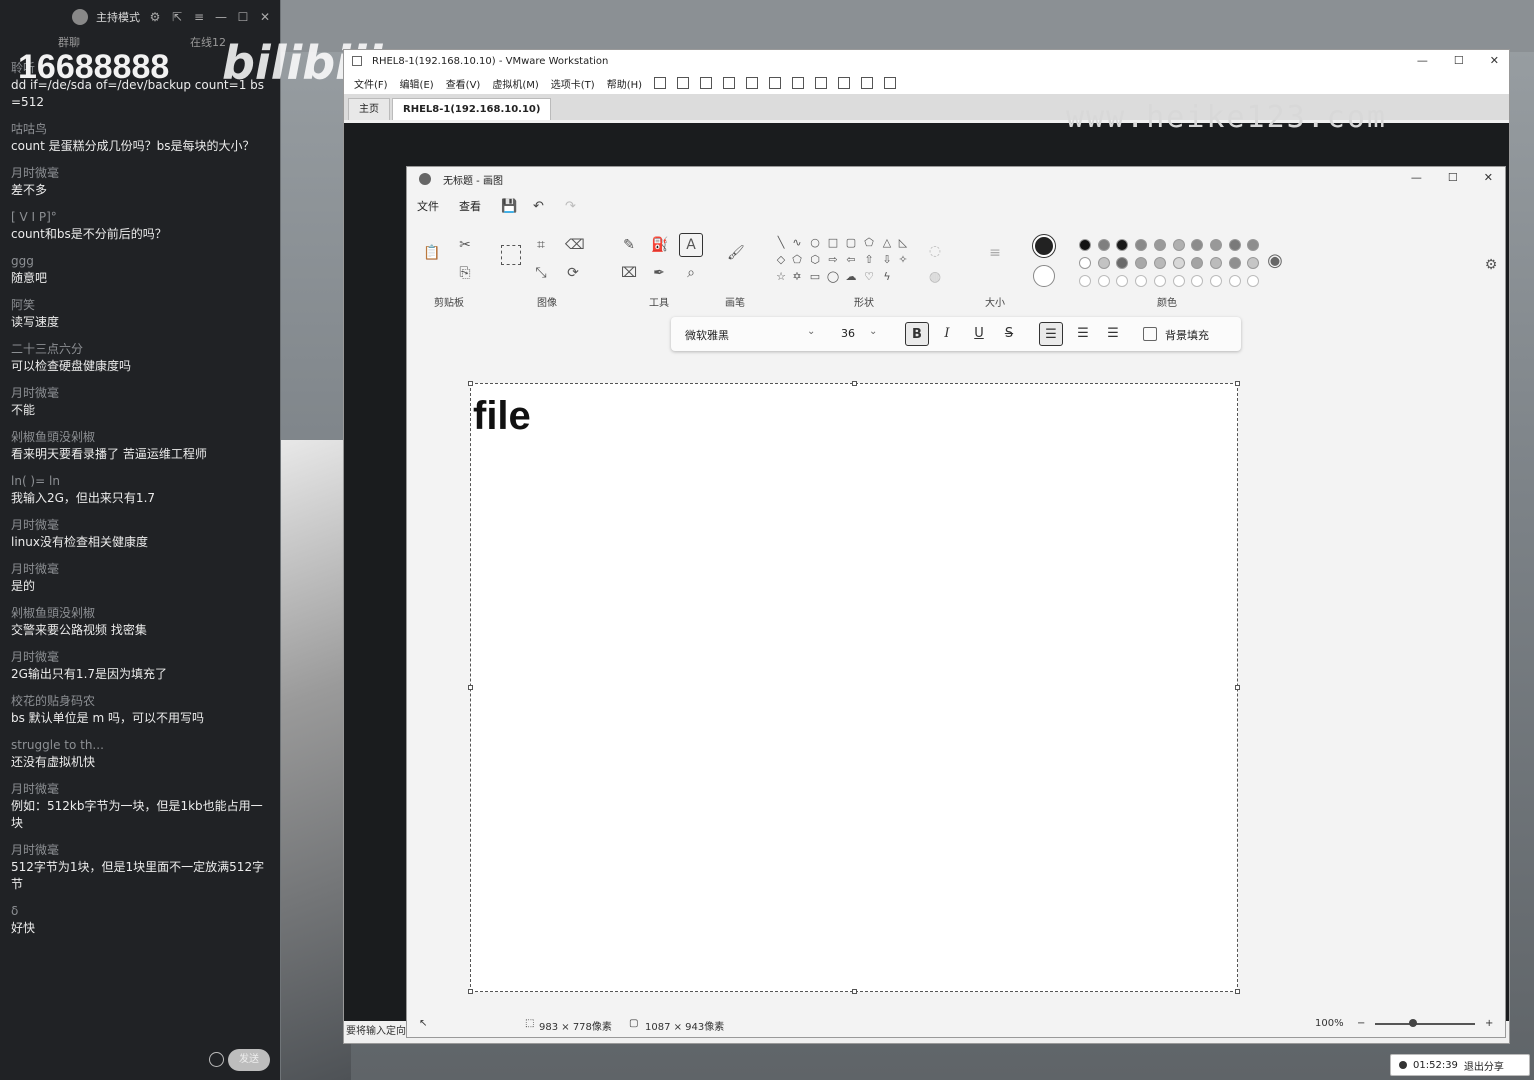 The image size is (1534, 1080). Describe the element at coordinates (249, 1060) in the screenshot. I see `send-button: 发送` at that location.